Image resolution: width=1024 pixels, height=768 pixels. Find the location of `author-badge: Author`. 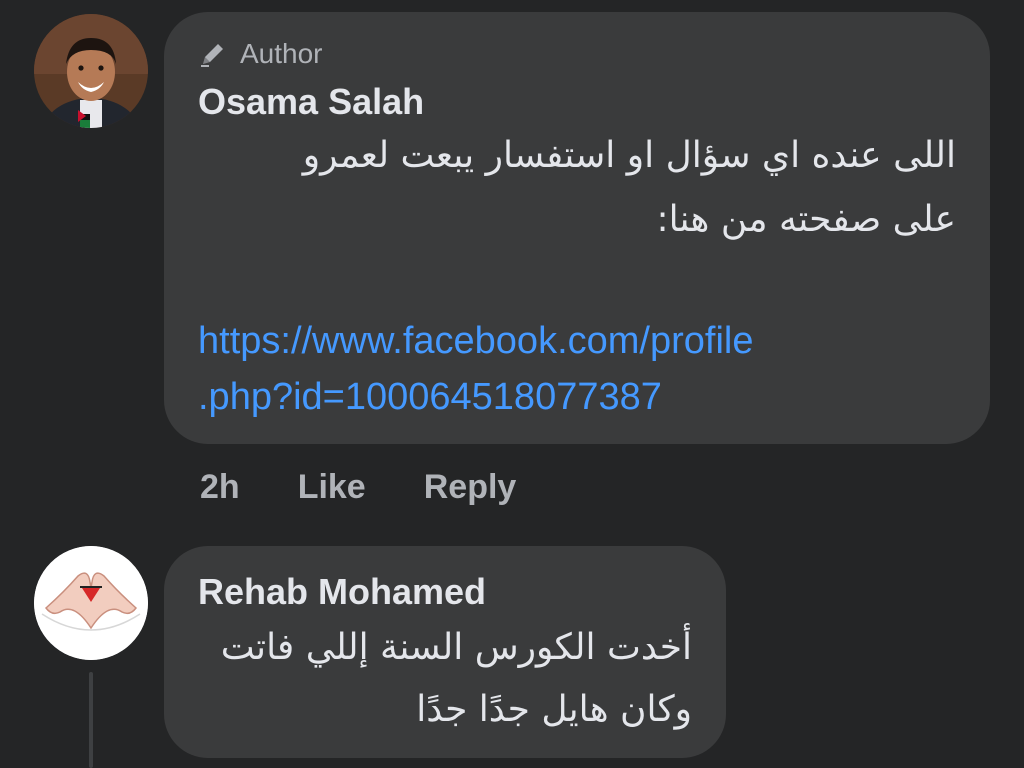

author-badge: Author is located at coordinates (260, 54).